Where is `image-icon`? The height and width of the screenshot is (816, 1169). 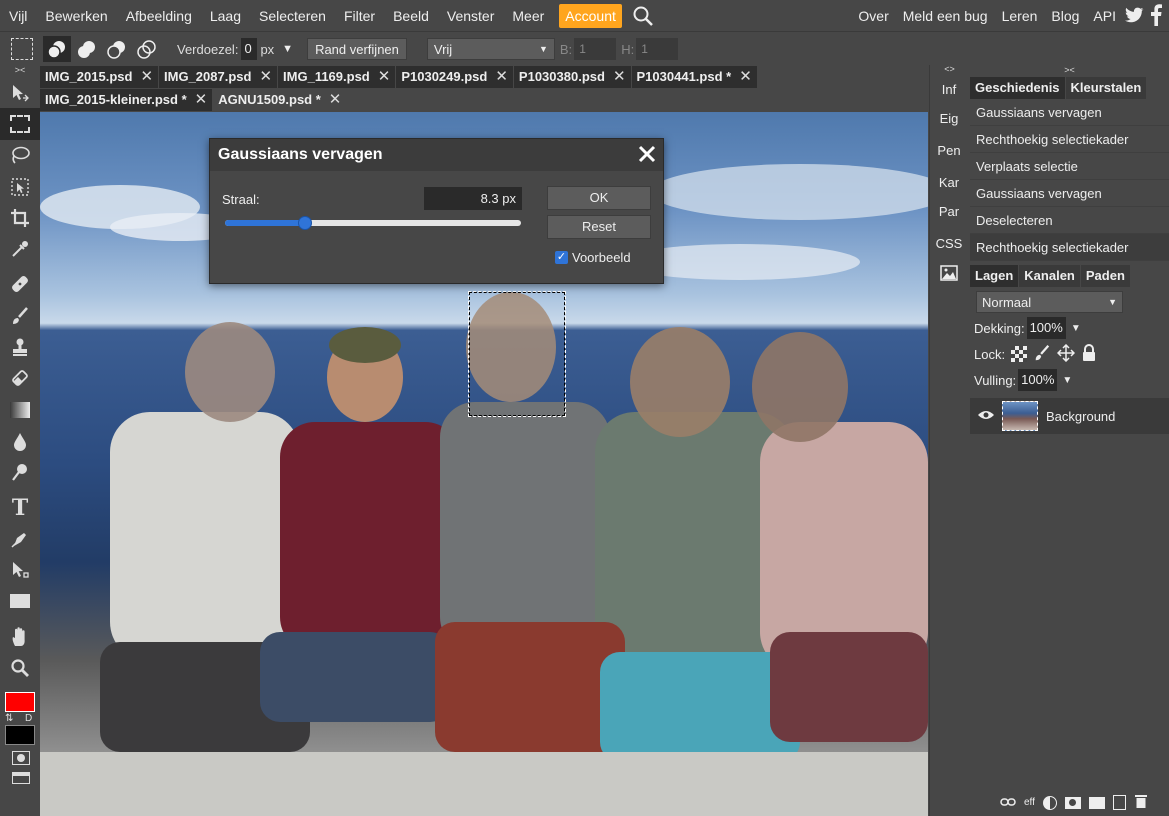
image-icon is located at coordinates (949, 272).